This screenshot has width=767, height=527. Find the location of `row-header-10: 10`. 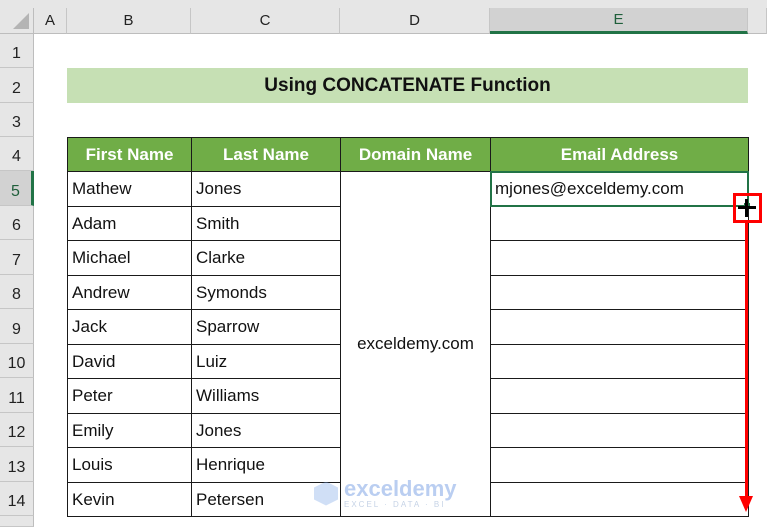

row-header-10: 10 is located at coordinates (17, 361).